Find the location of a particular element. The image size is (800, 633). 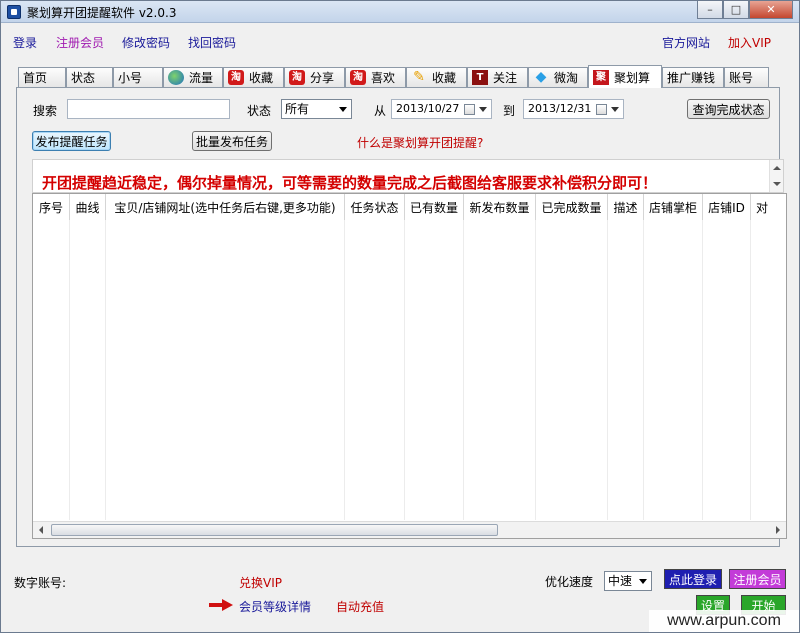

tab-share: 淘分享 is located at coordinates (314, 77).